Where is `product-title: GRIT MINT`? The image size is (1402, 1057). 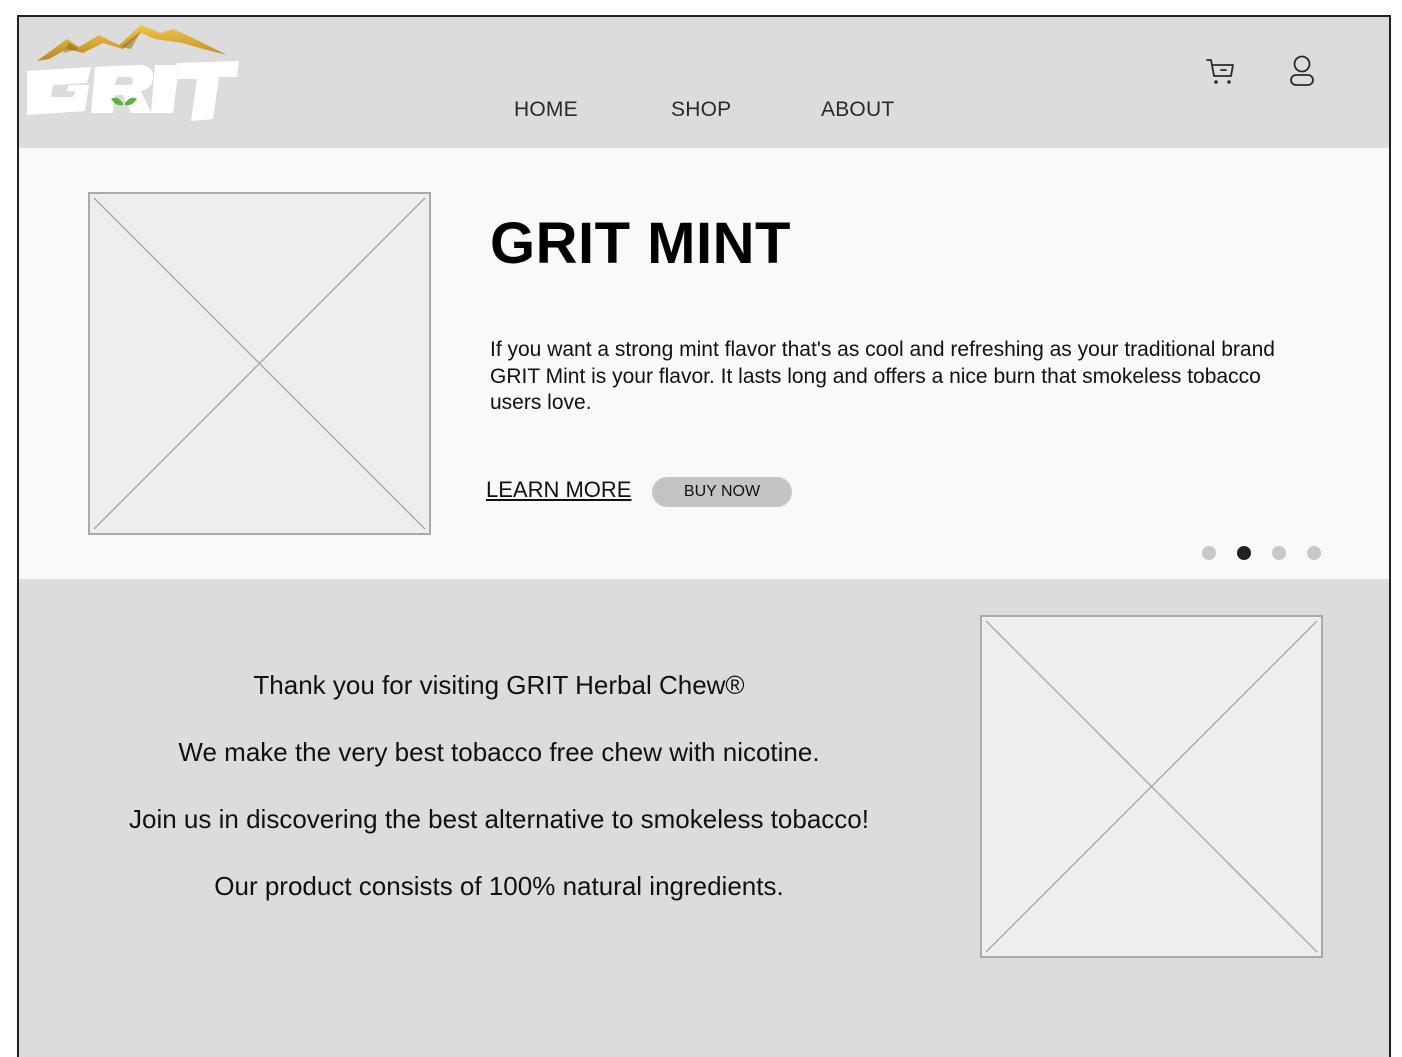
product-title: GRIT MINT is located at coordinates (640, 243).